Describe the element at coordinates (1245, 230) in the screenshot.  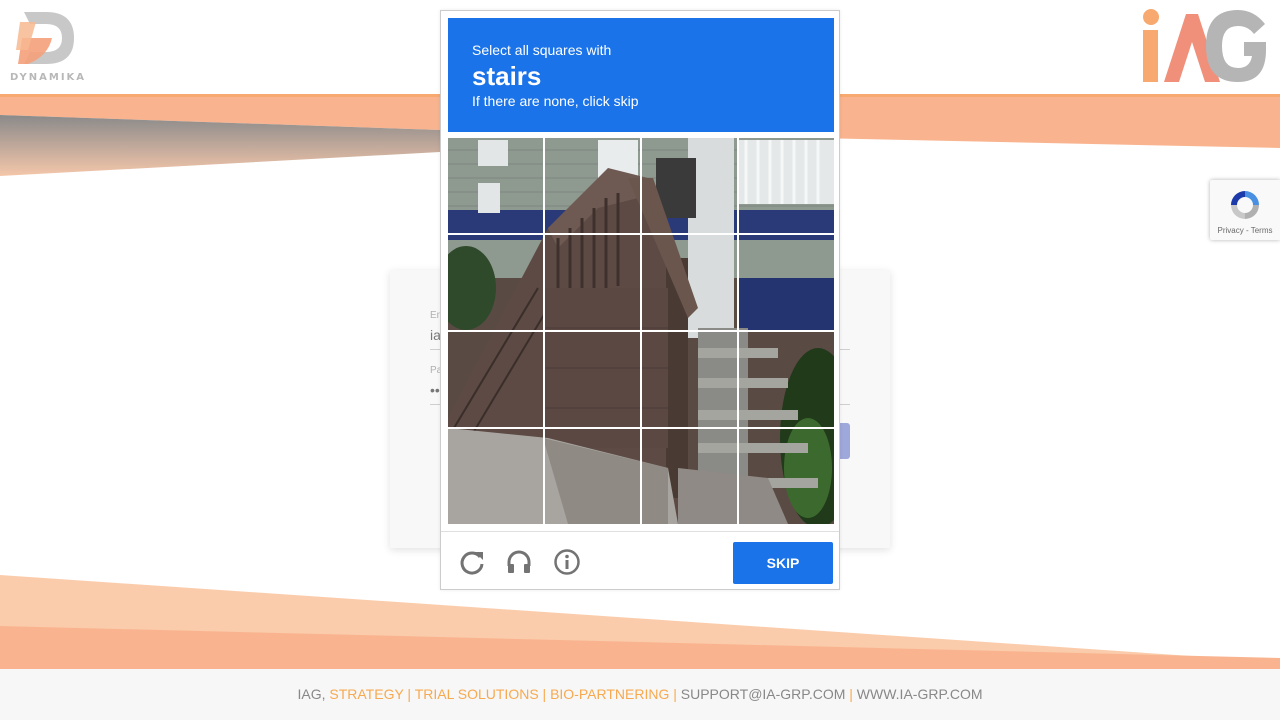
I see `recaptcha-links: Privacy - Terms` at that location.